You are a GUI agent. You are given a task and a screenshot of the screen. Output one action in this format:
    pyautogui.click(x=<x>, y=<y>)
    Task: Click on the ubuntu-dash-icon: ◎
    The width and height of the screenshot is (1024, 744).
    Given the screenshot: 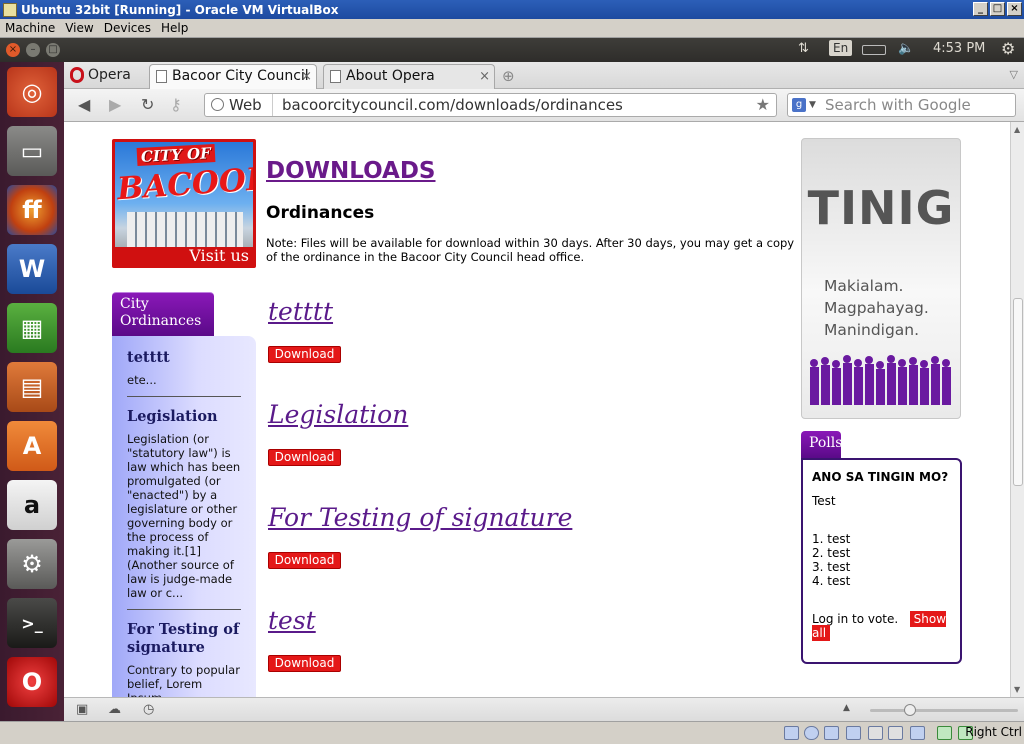 What is the action you would take?
    pyautogui.click(x=32, y=92)
    